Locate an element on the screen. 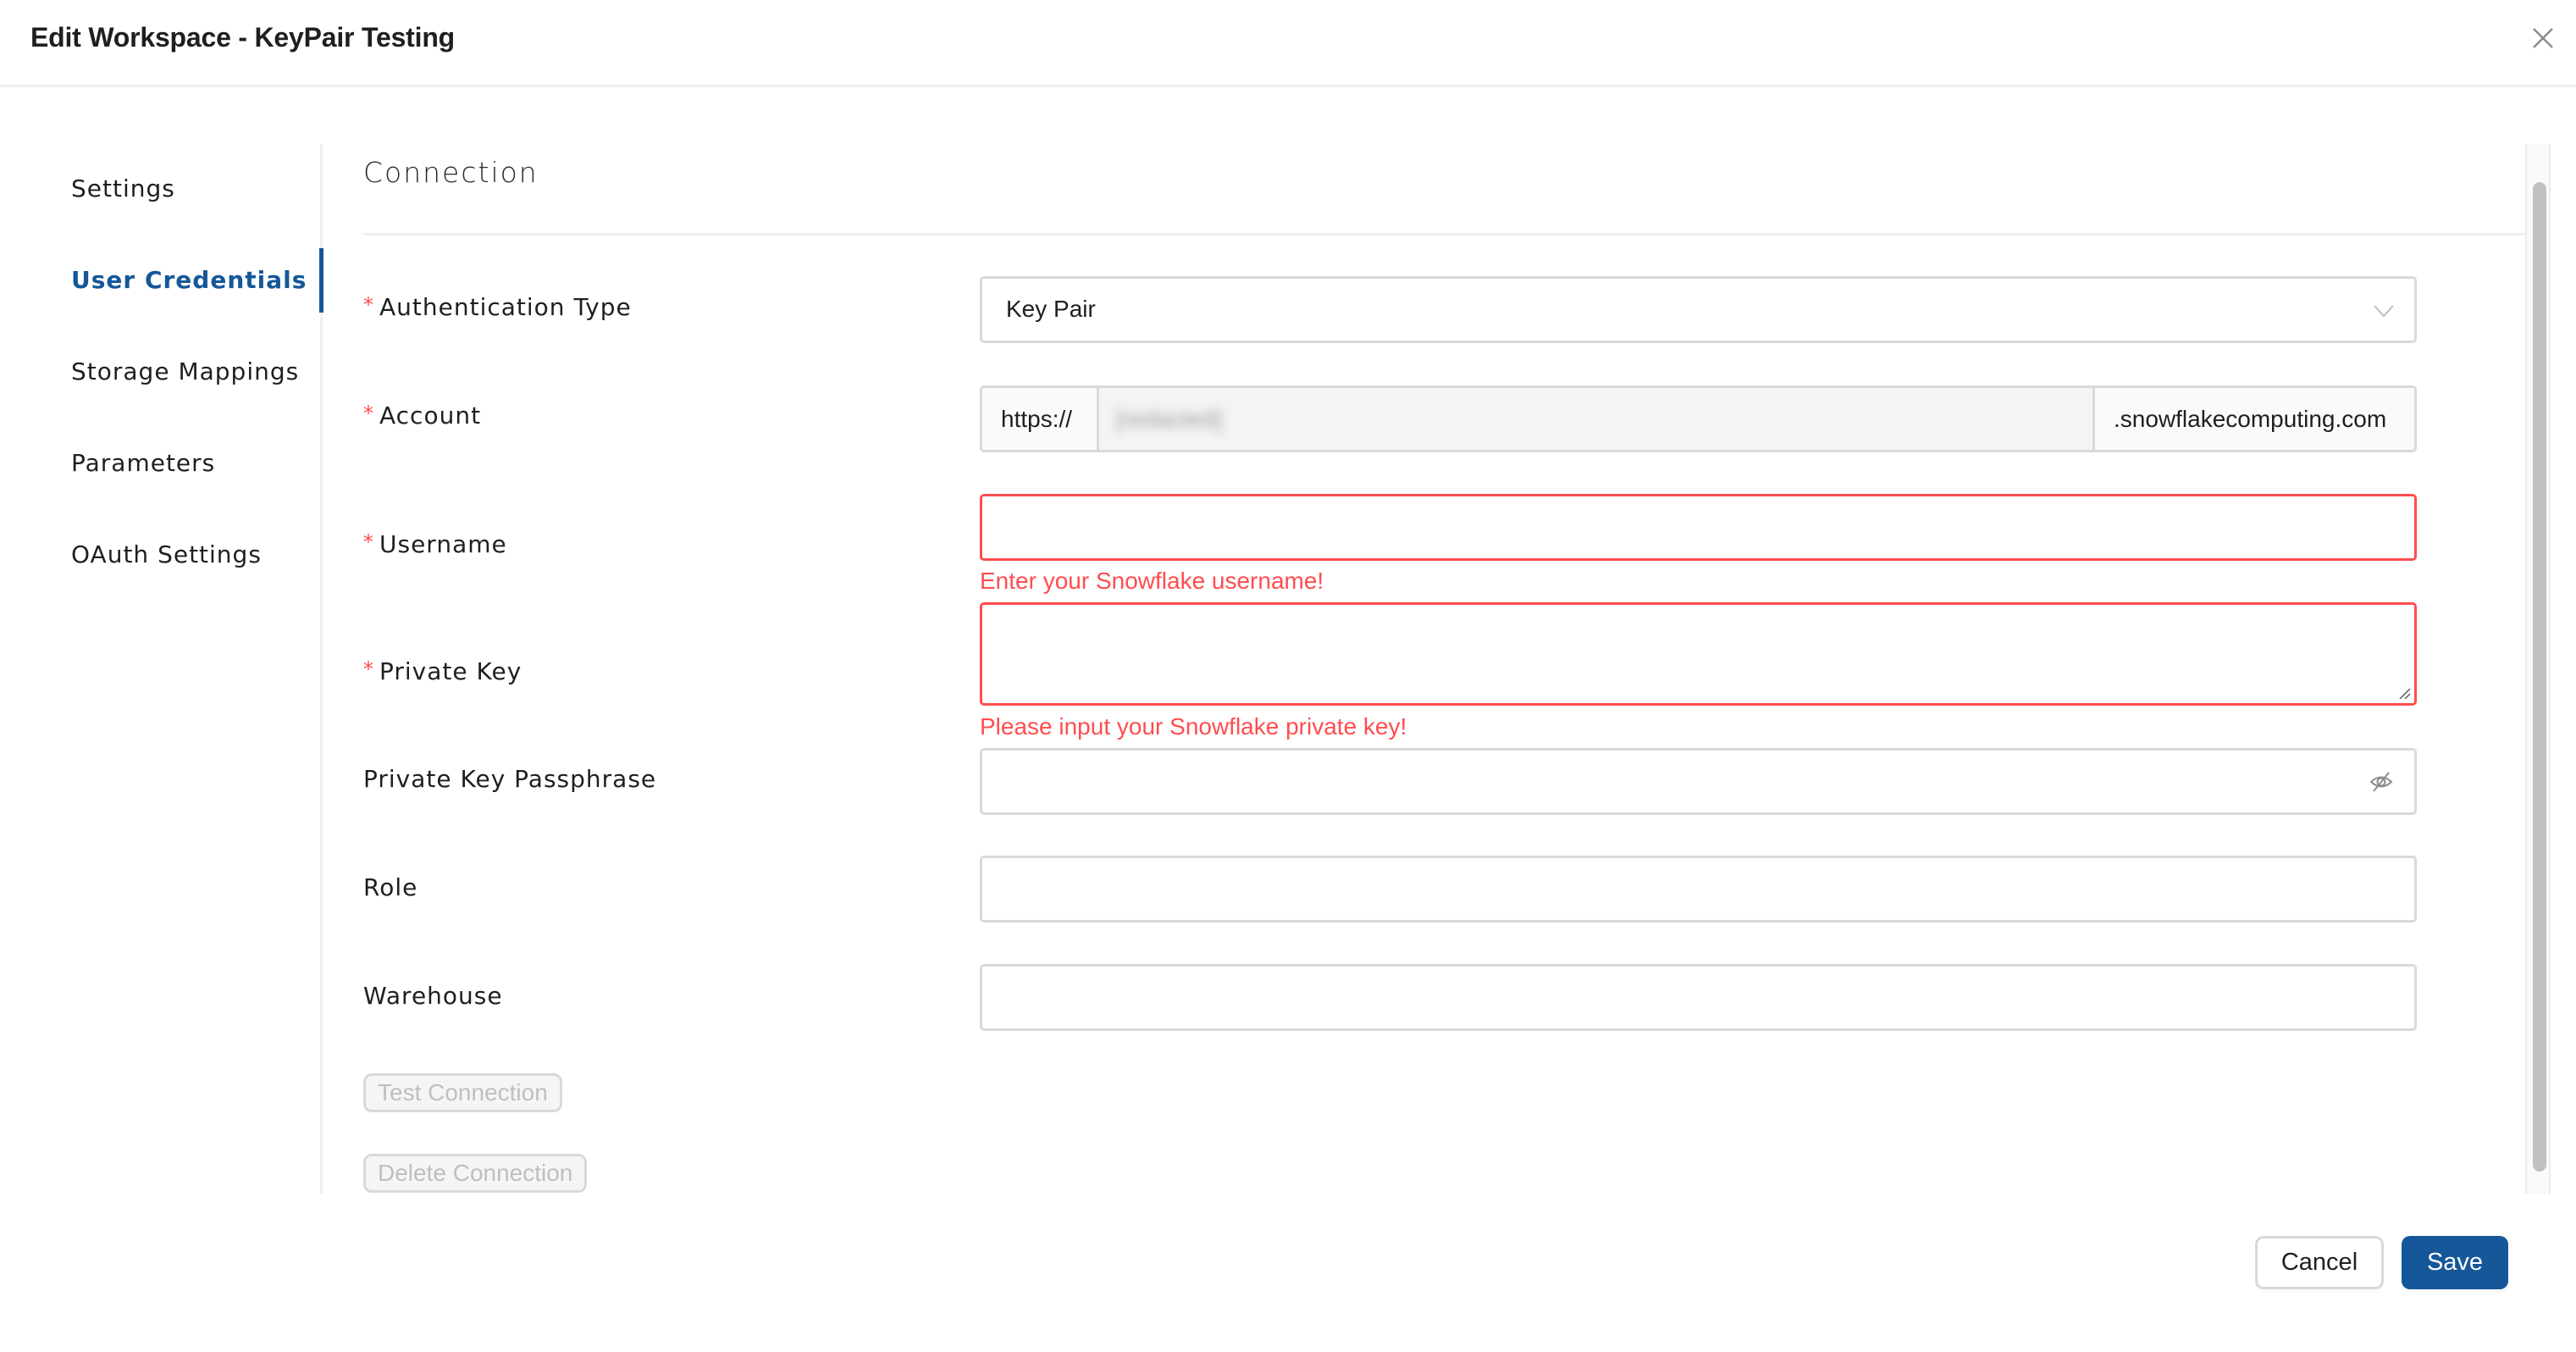 The height and width of the screenshot is (1352, 2576). test-connection-button: Test Connection is located at coordinates (463, 1092).